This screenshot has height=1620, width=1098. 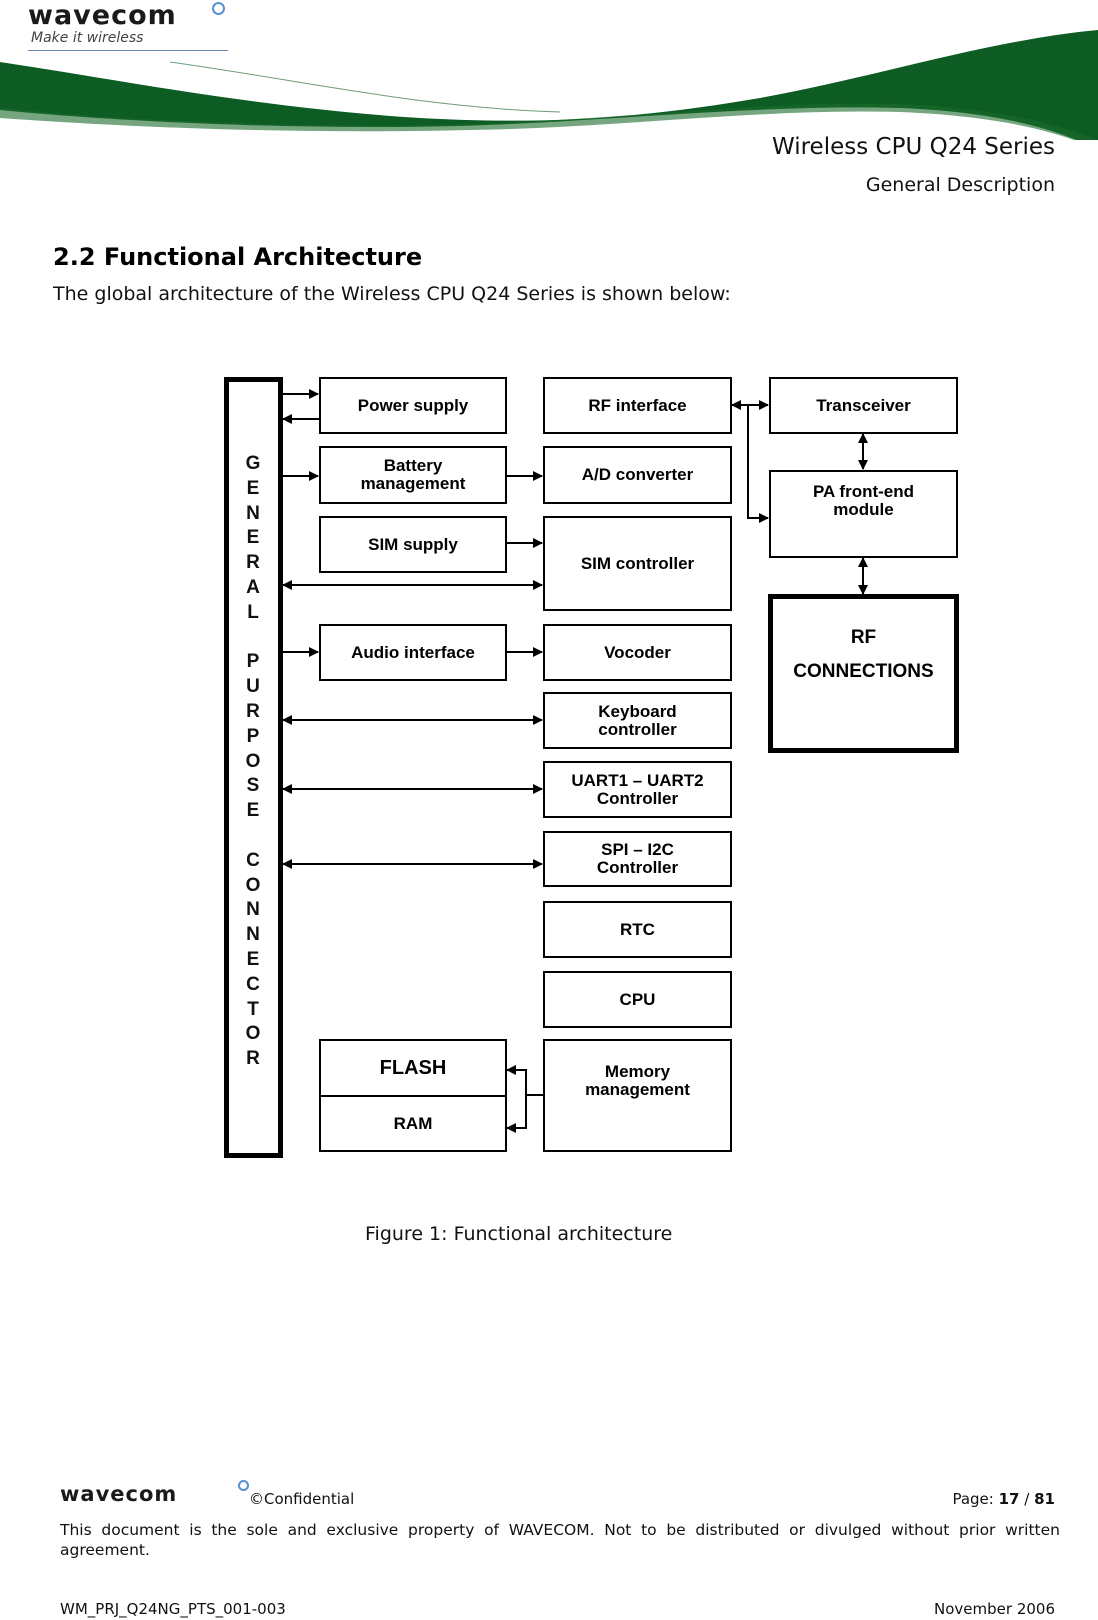 I want to click on connector-letter: T, so click(x=253, y=1009).